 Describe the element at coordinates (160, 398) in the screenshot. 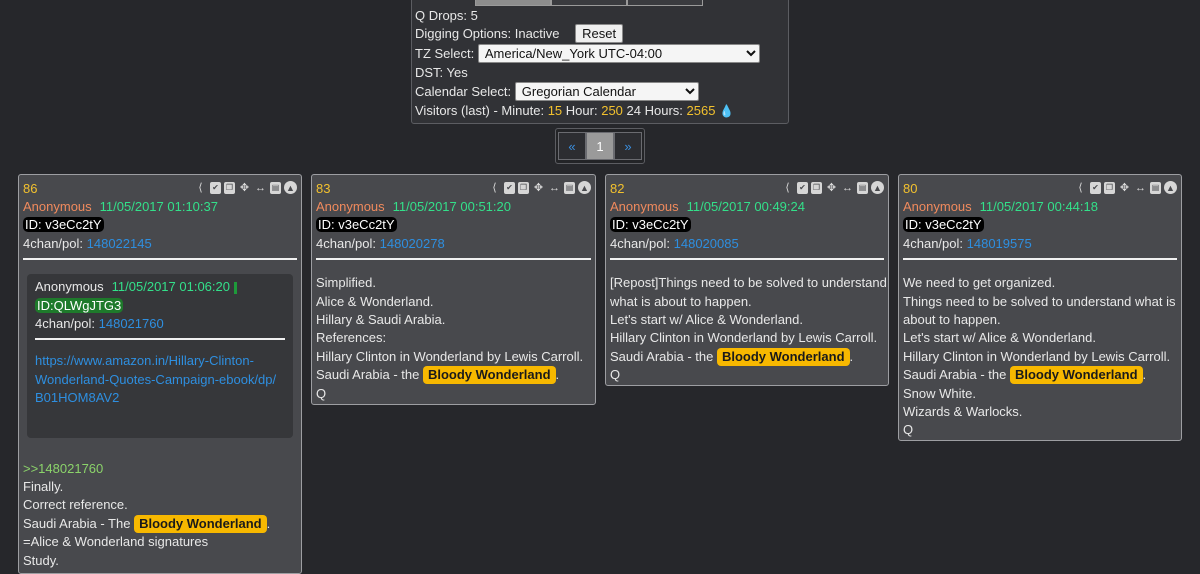

I see `ref-url-line-3: B01HOM8AV2` at that location.